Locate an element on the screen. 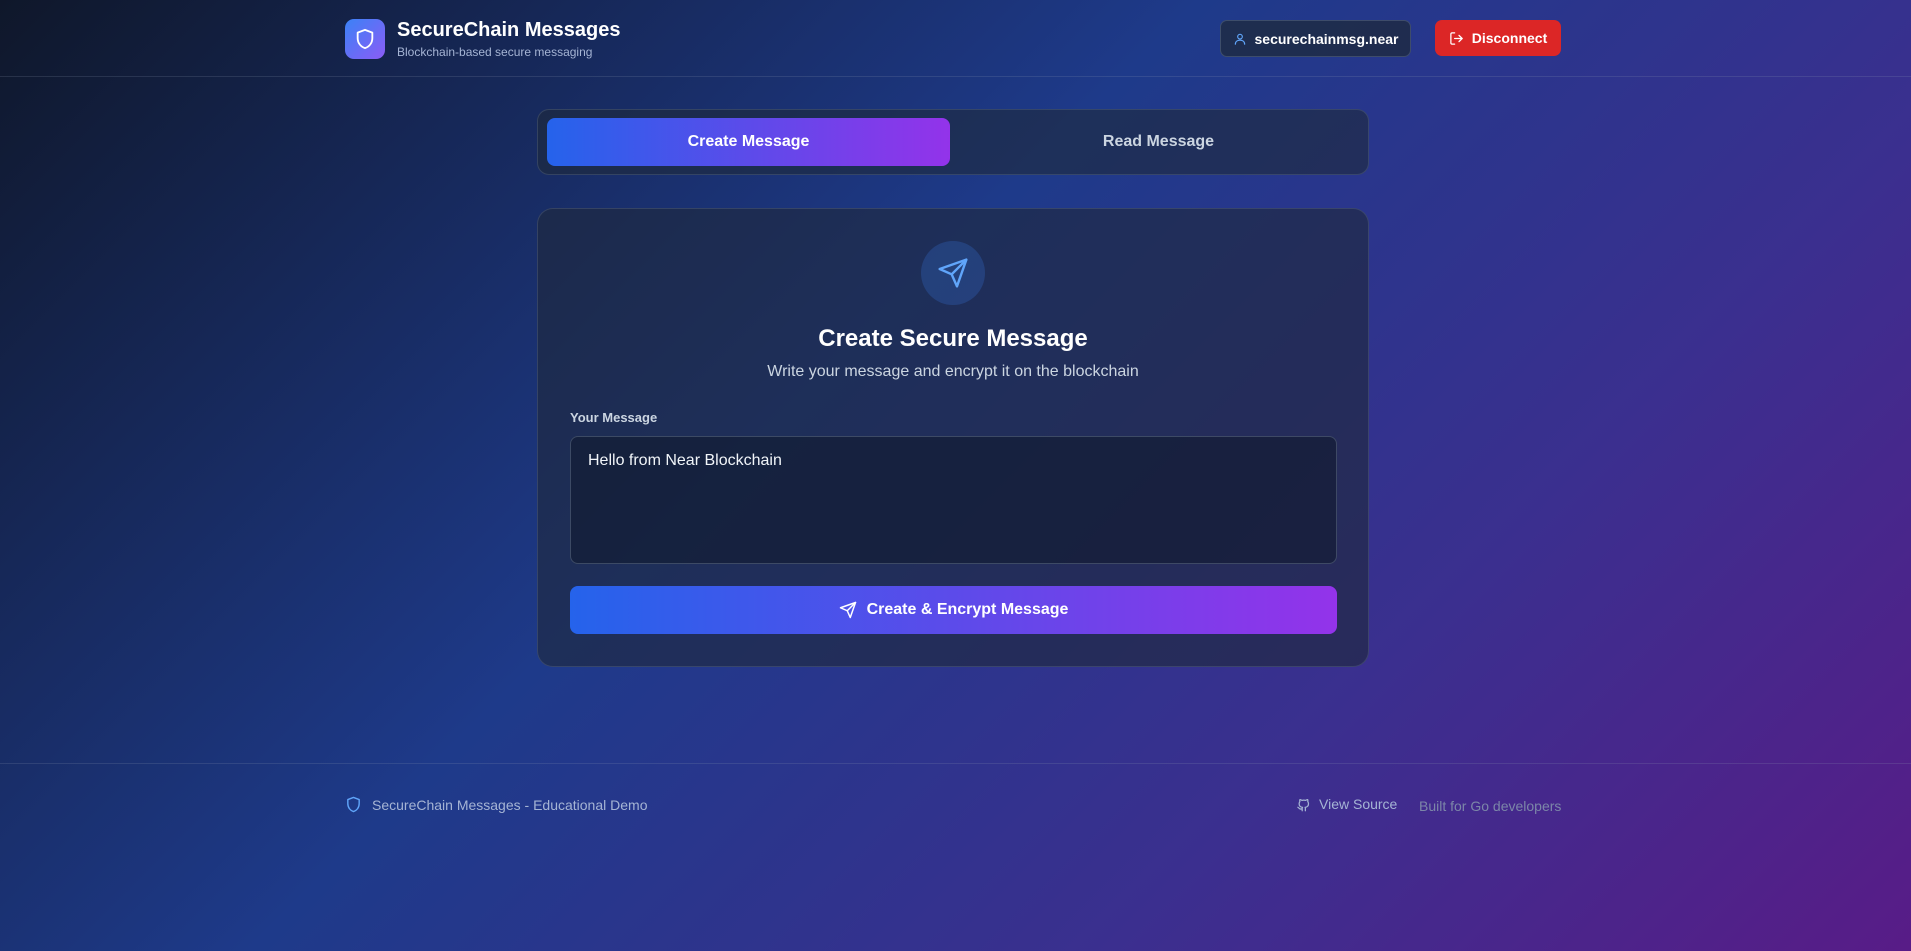  footer-brand: SecureChain Messages - Educational Demo is located at coordinates (496, 804).